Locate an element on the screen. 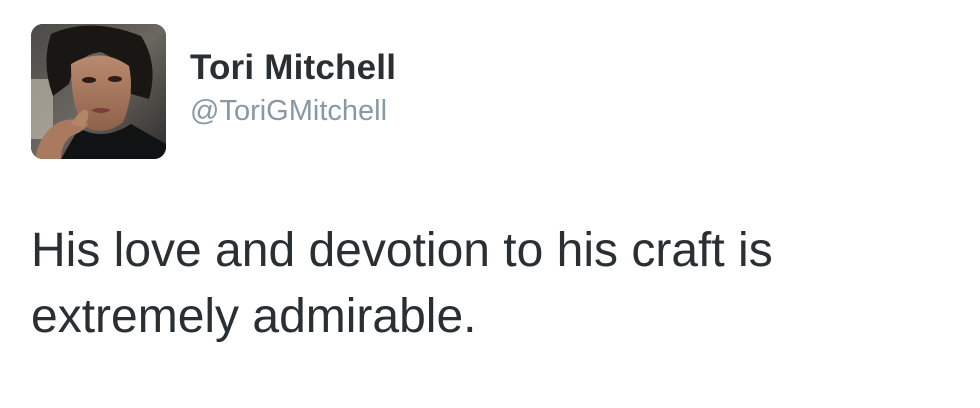 The height and width of the screenshot is (408, 980). avatar is located at coordinates (98, 91).